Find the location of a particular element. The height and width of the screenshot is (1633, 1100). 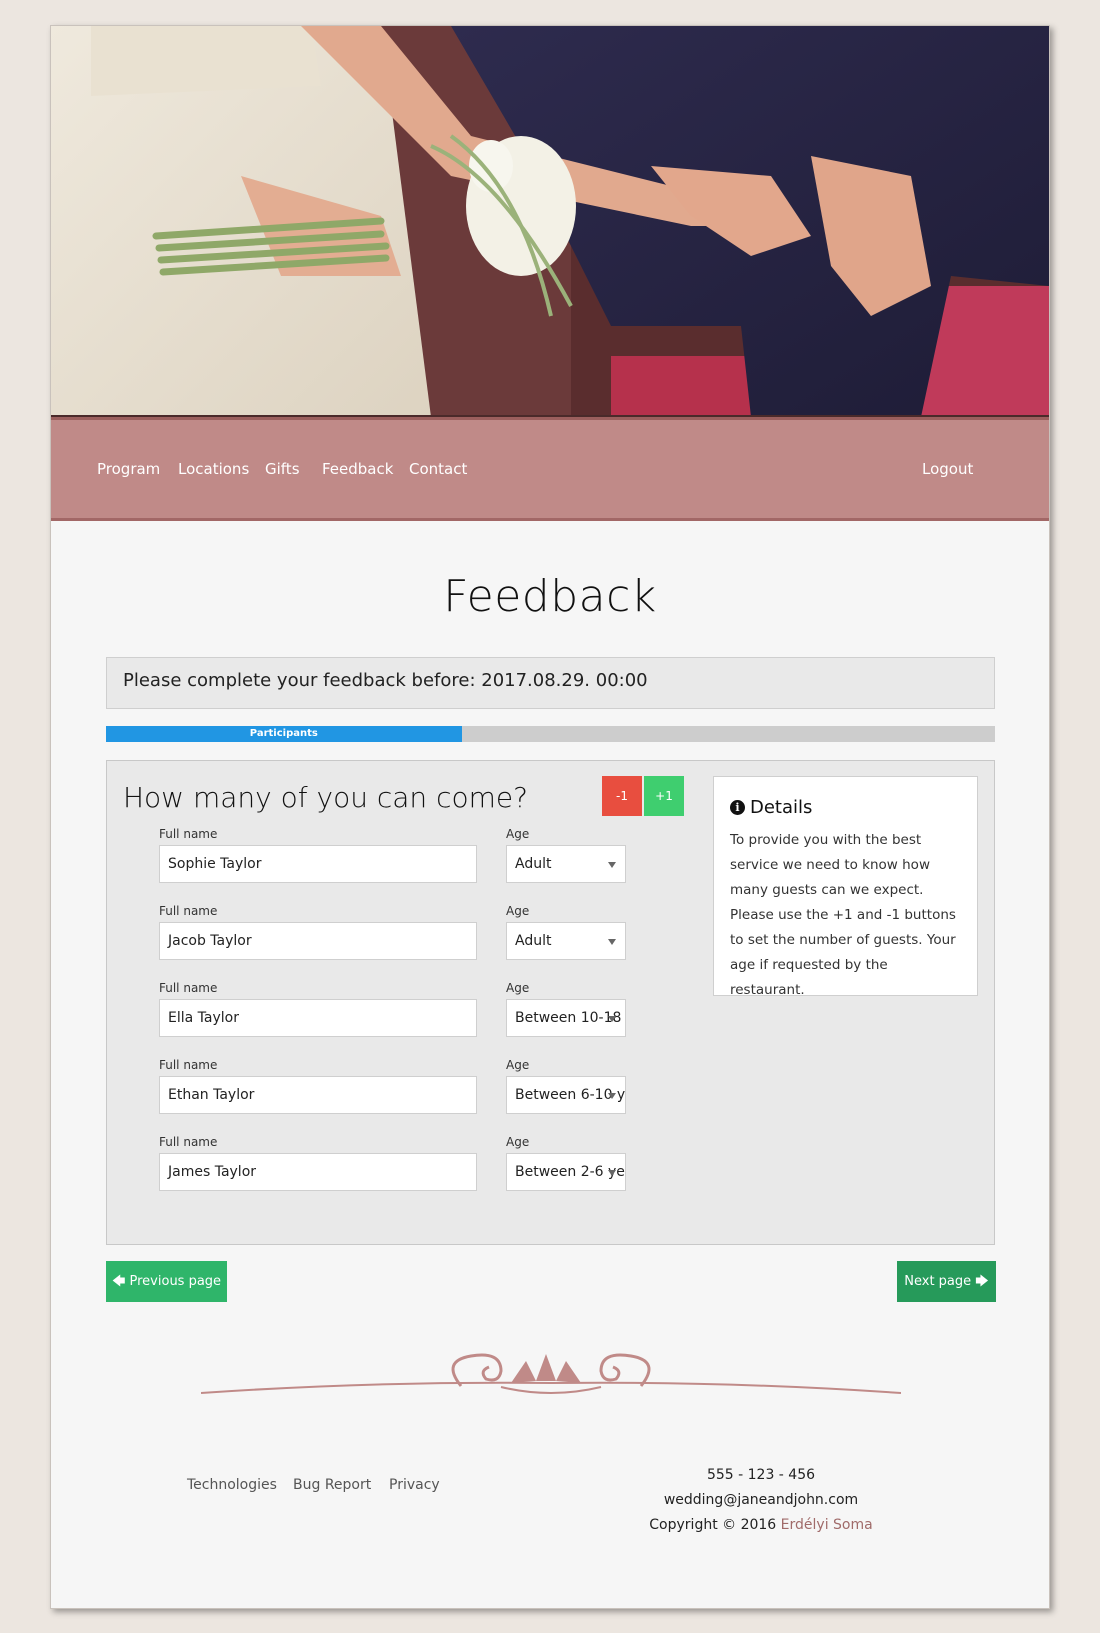

footer-author-link: Erdélyi Soma is located at coordinates (827, 1525).